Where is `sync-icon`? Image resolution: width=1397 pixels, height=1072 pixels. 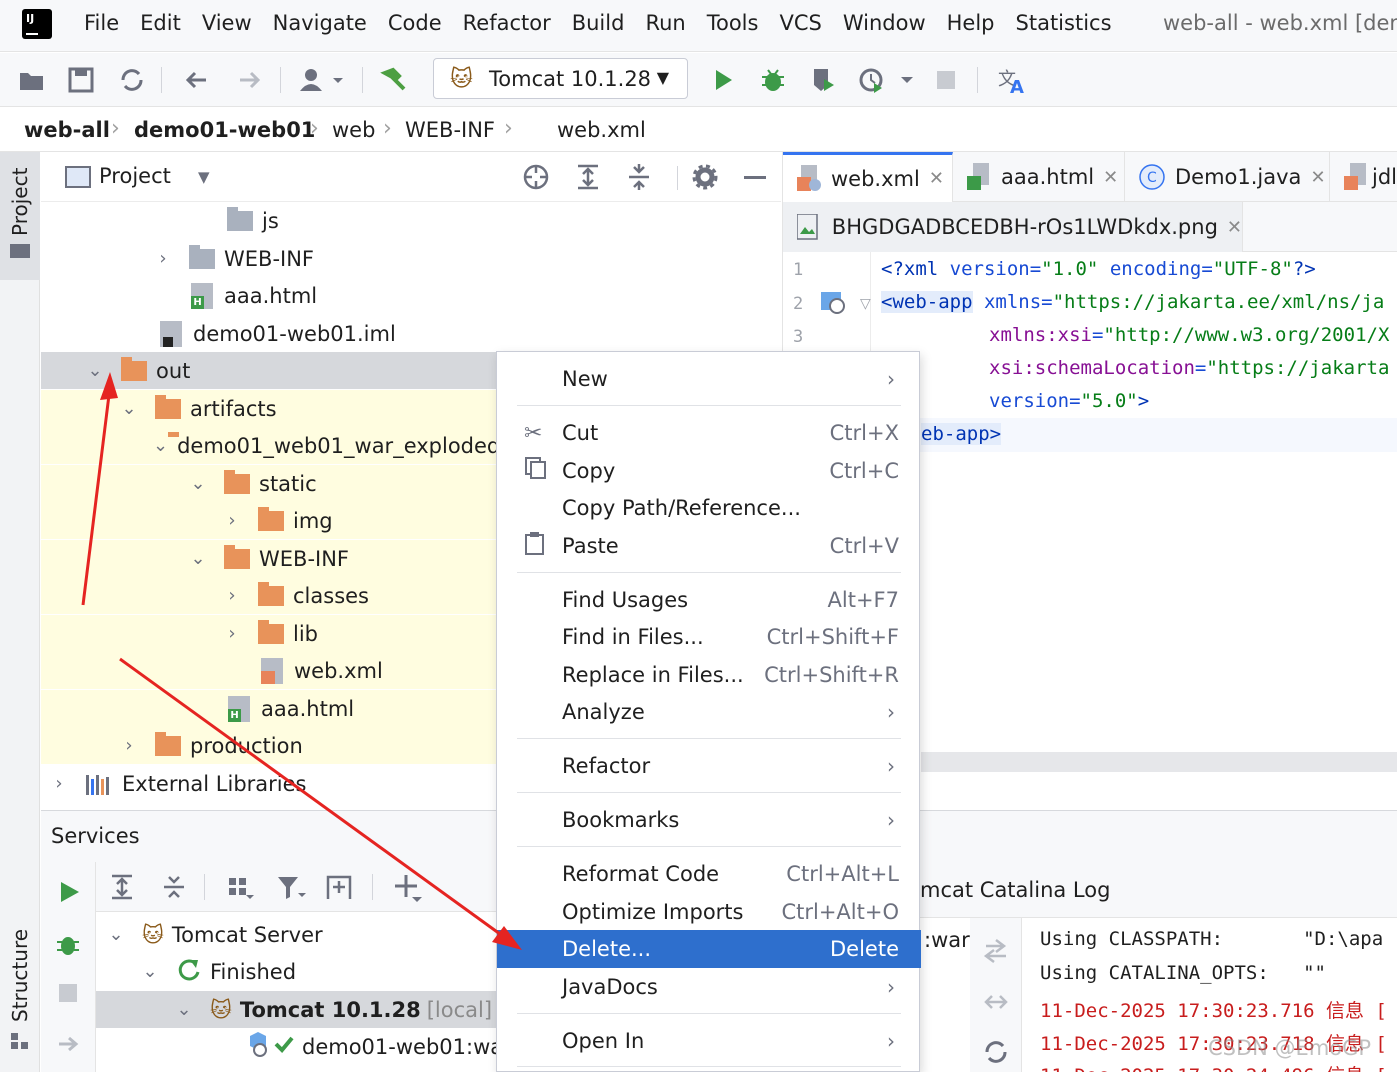 sync-icon is located at coordinates (132, 80).